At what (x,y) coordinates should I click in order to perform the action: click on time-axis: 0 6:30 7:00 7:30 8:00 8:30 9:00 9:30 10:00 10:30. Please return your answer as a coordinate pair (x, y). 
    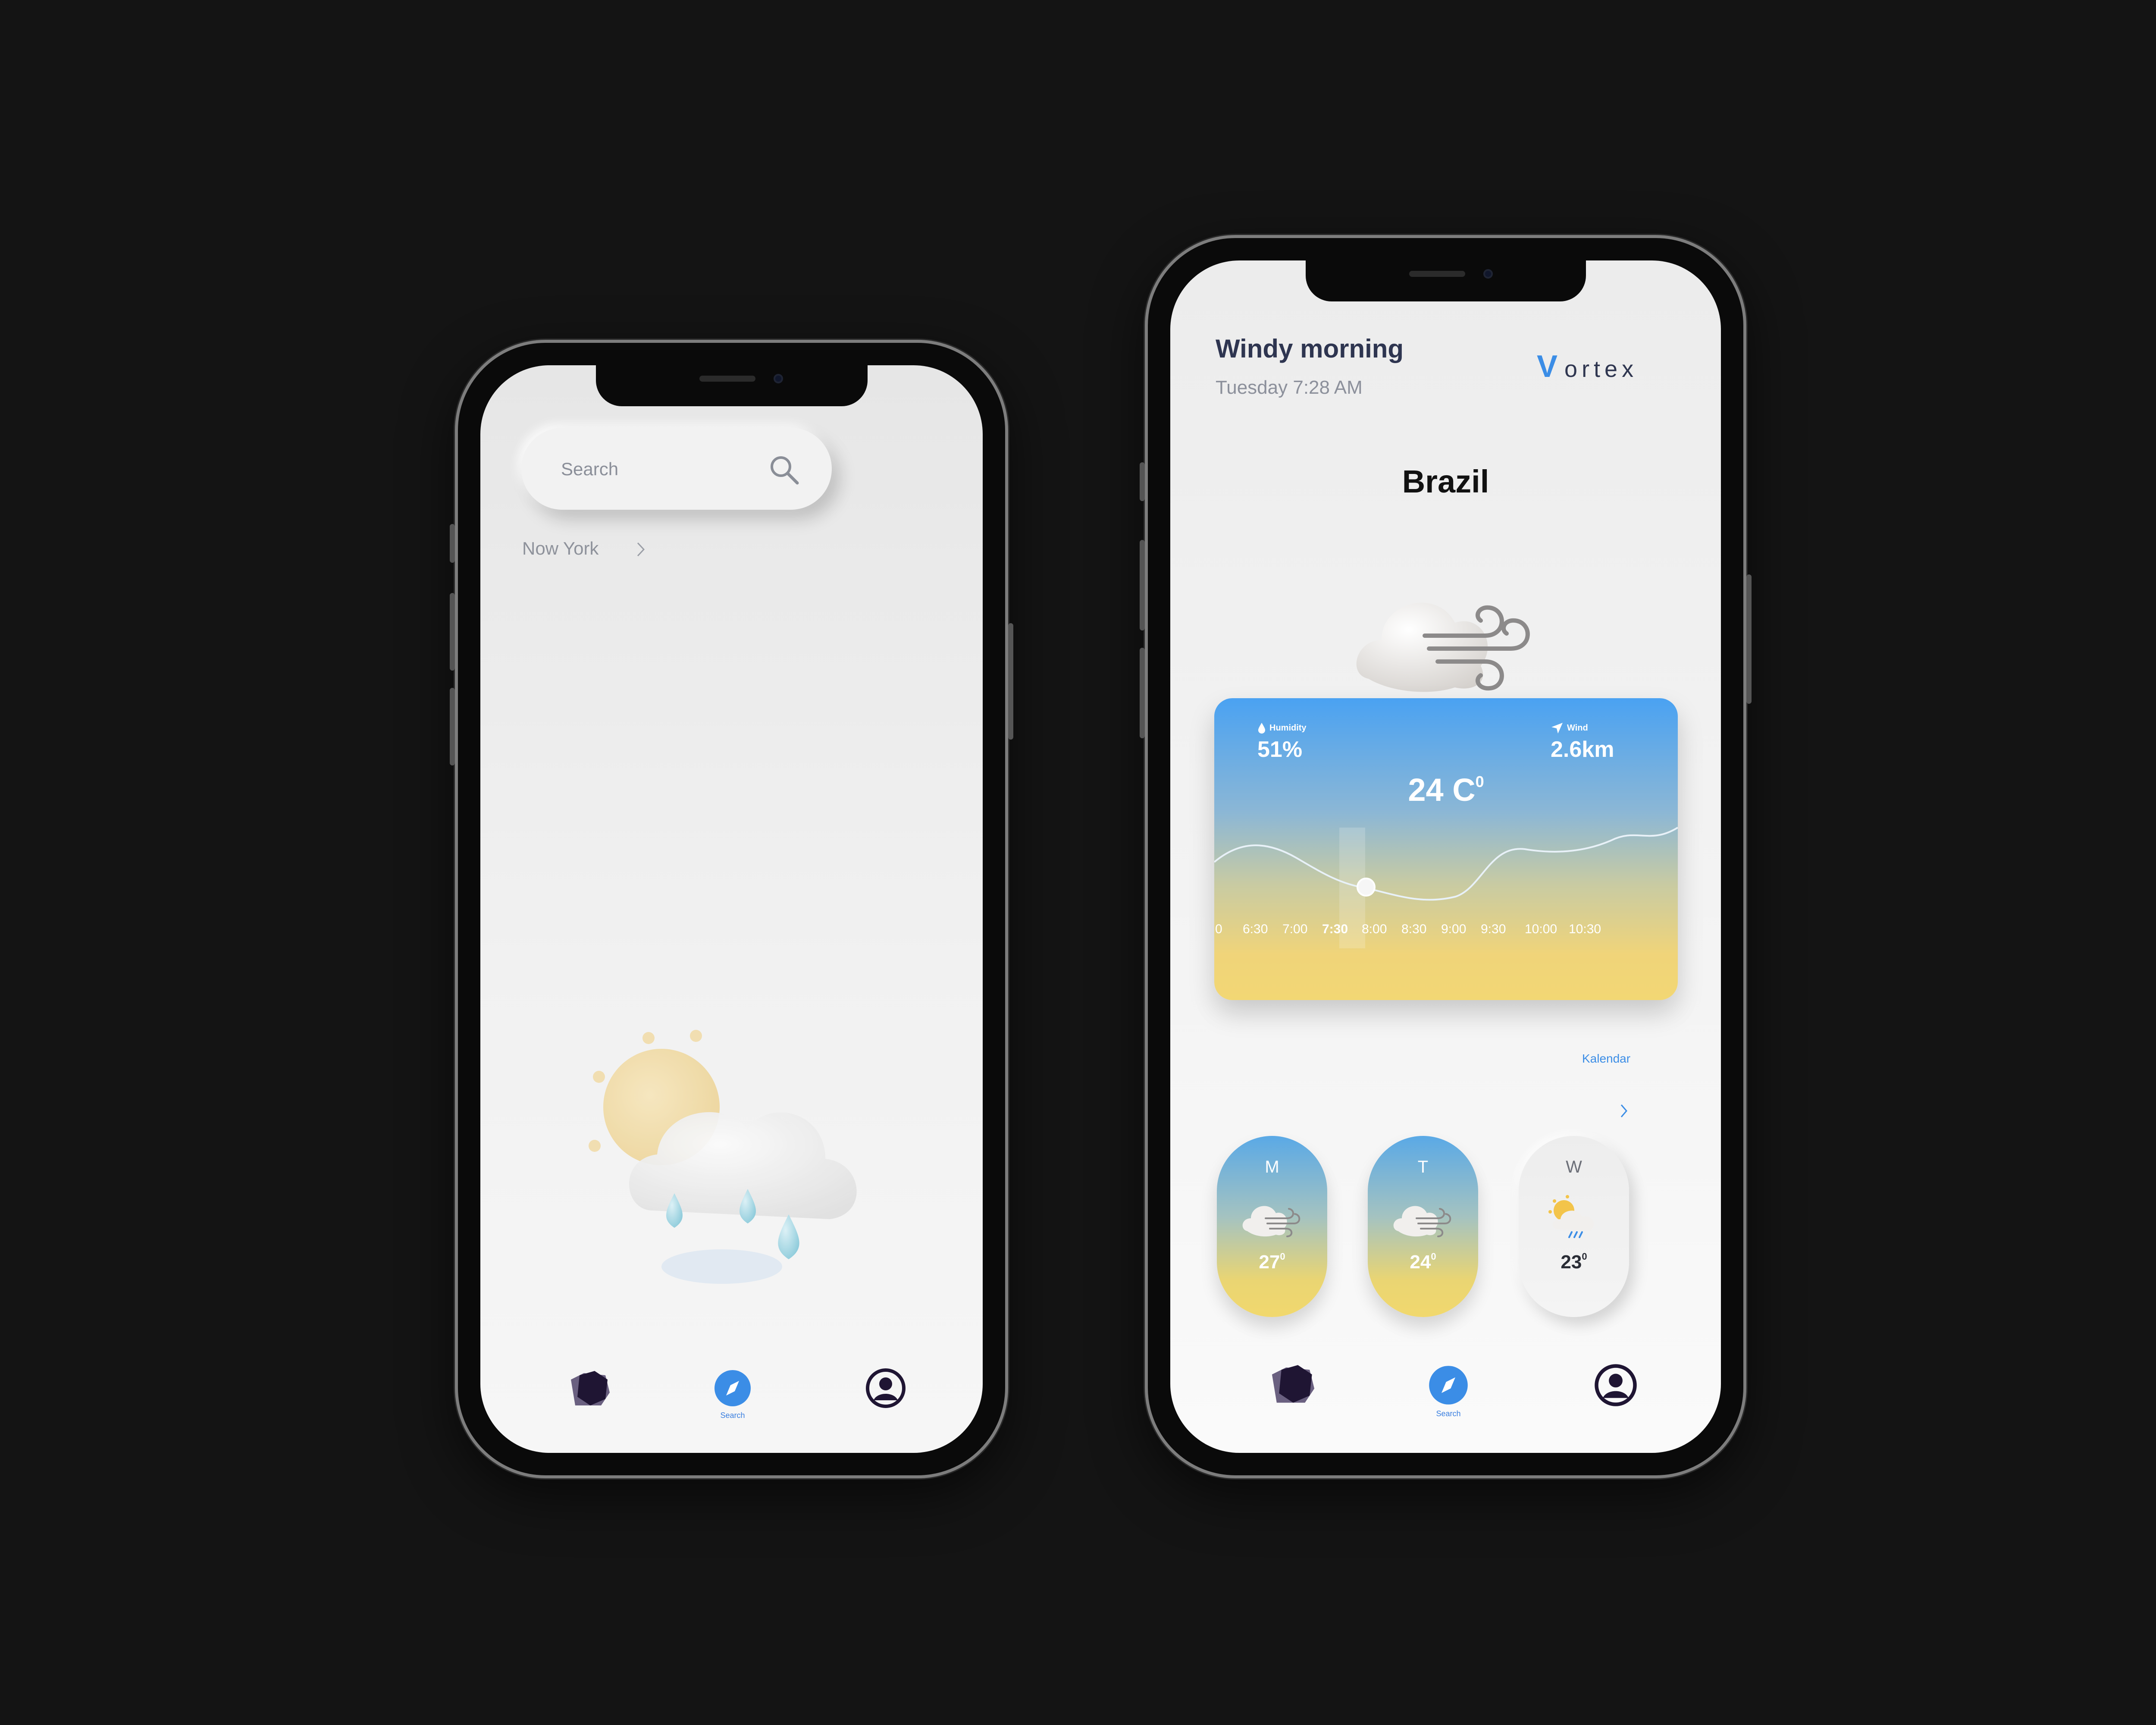
    Looking at the image, I should click on (1408, 929).